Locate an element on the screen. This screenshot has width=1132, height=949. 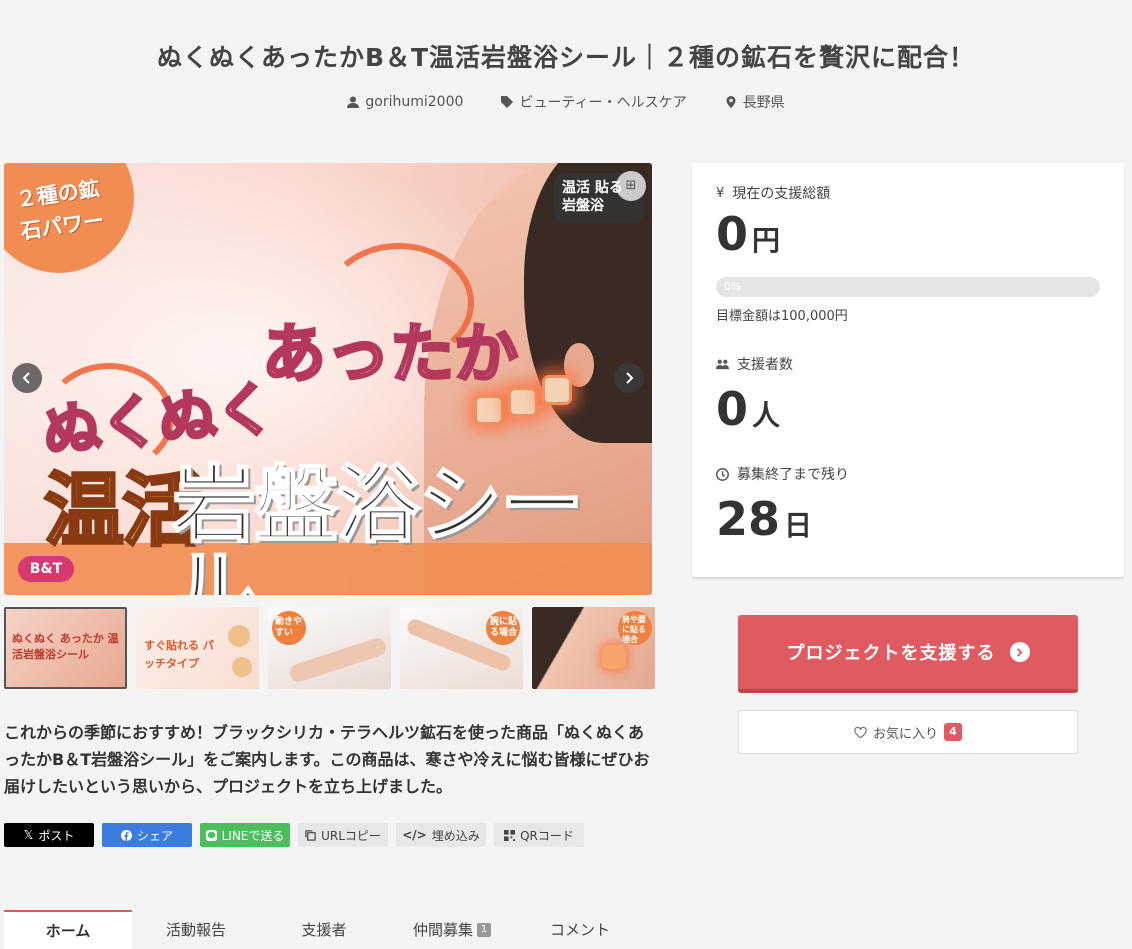
thumbnail-4: 腕に貼る場合 is located at coordinates (461, 648).